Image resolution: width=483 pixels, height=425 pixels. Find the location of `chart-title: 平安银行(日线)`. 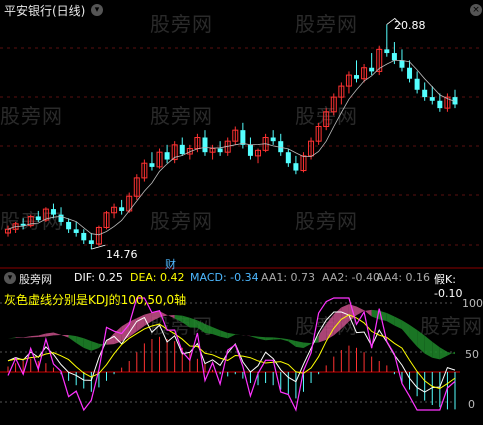

chart-title: 平安银行(日线) is located at coordinates (45, 11).